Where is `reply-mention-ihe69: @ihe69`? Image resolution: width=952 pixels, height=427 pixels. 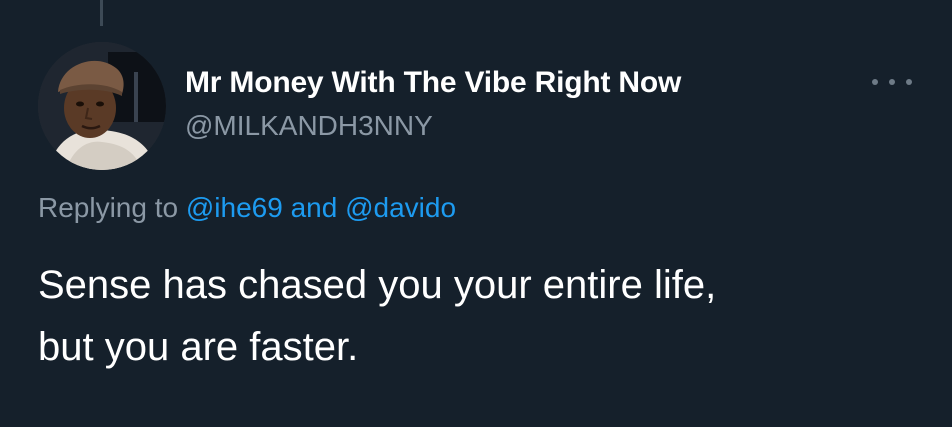 reply-mention-ihe69: @ihe69 is located at coordinates (234, 207).